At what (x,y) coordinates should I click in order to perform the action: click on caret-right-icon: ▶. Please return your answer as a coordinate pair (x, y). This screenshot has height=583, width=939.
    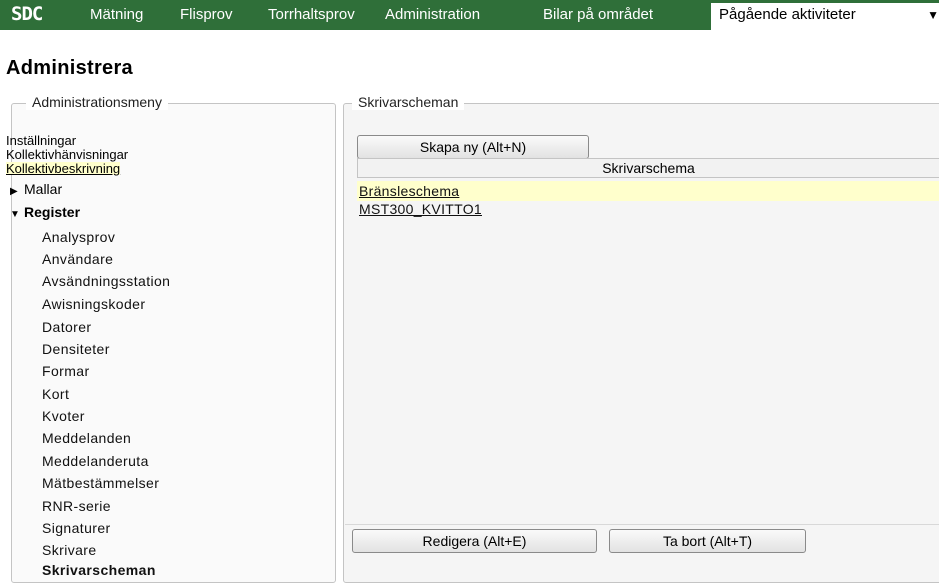
    Looking at the image, I should click on (14, 191).